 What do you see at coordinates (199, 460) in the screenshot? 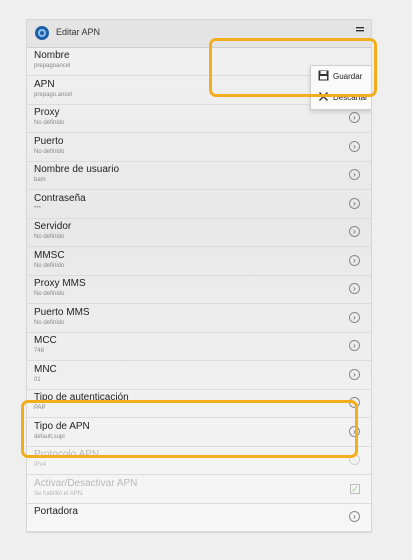
I see `setting-row: Protocolo APN IPv4 ›` at bounding box center [199, 460].